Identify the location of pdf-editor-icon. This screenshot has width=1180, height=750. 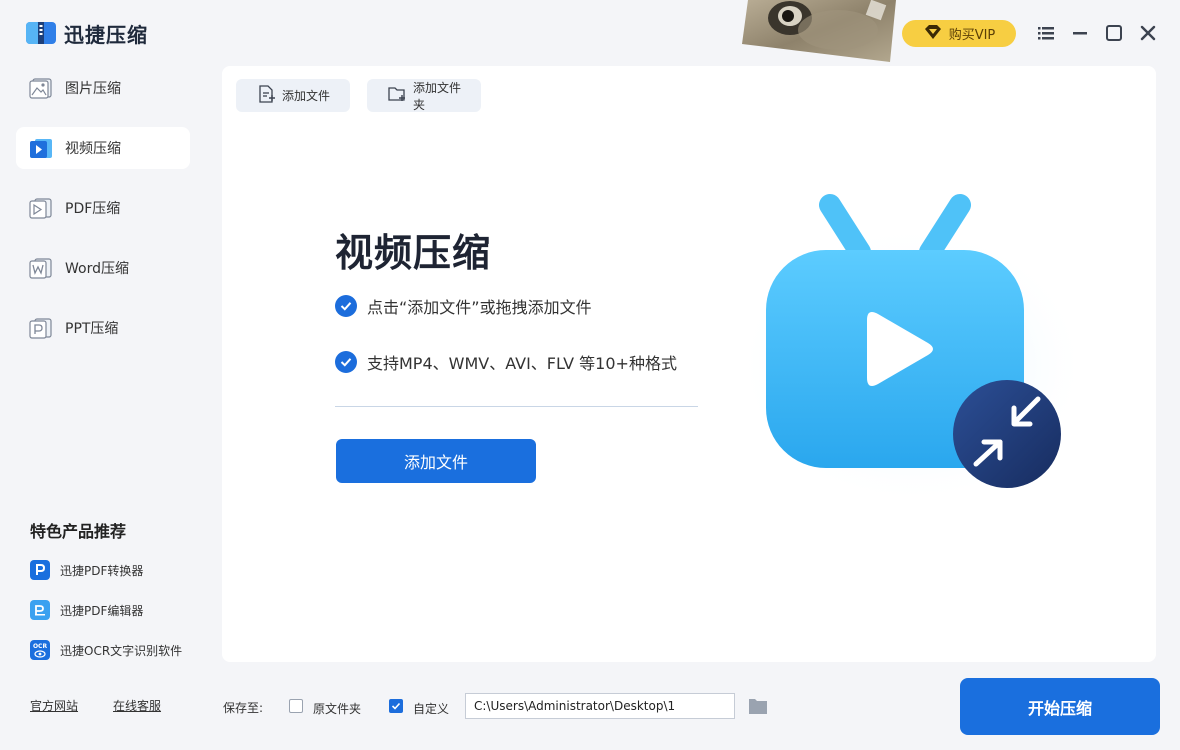
(40, 610).